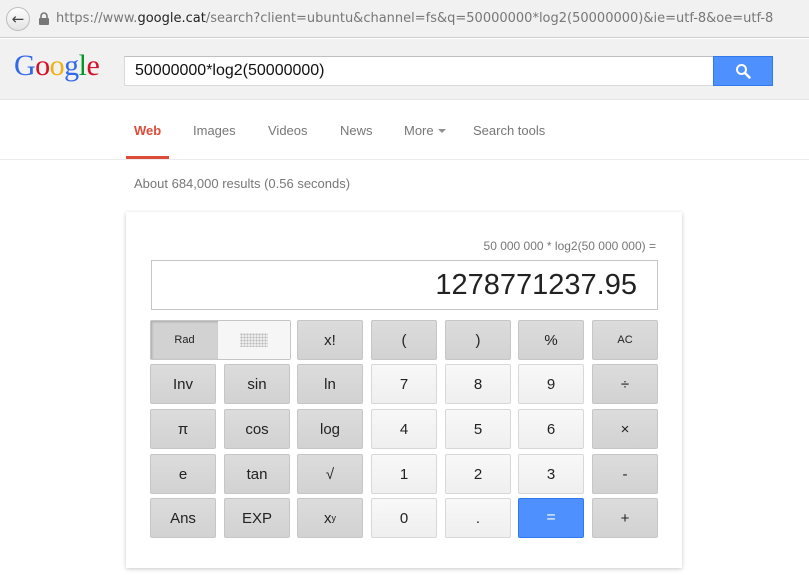  Describe the element at coordinates (334, 518) in the screenshot. I see `power-exponent: y` at that location.